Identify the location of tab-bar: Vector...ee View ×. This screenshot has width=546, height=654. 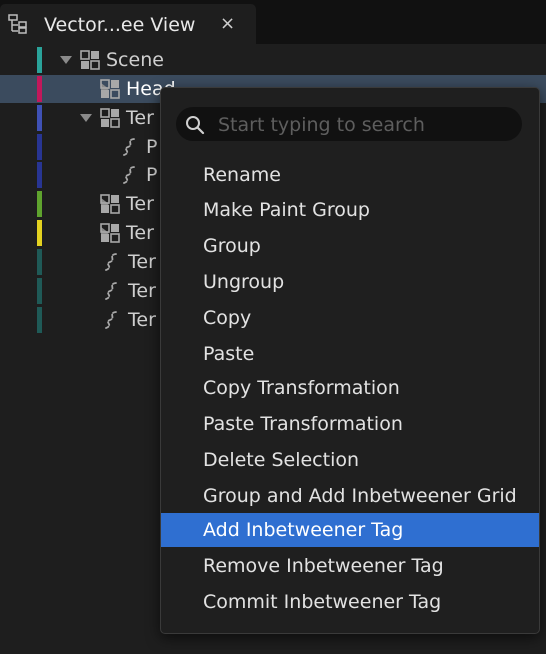
(273, 22).